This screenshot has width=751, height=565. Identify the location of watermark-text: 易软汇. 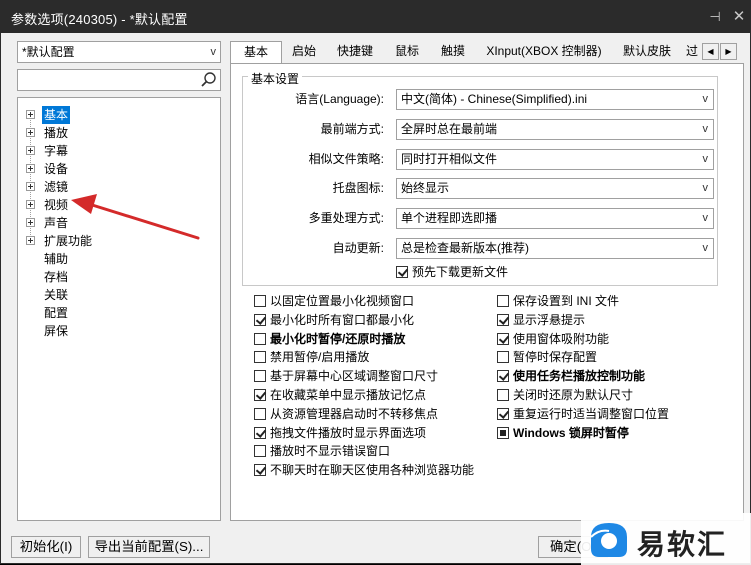
(682, 544).